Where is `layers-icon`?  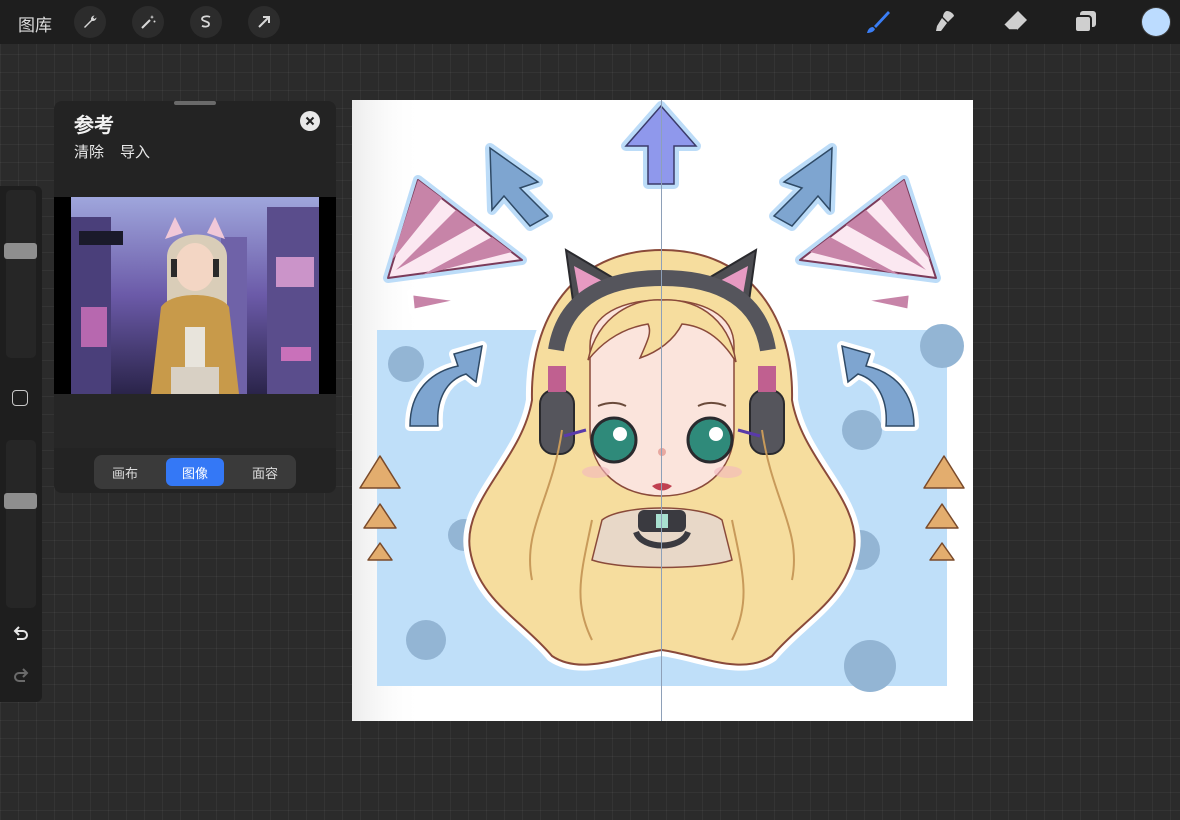 layers-icon is located at coordinates (1085, 22).